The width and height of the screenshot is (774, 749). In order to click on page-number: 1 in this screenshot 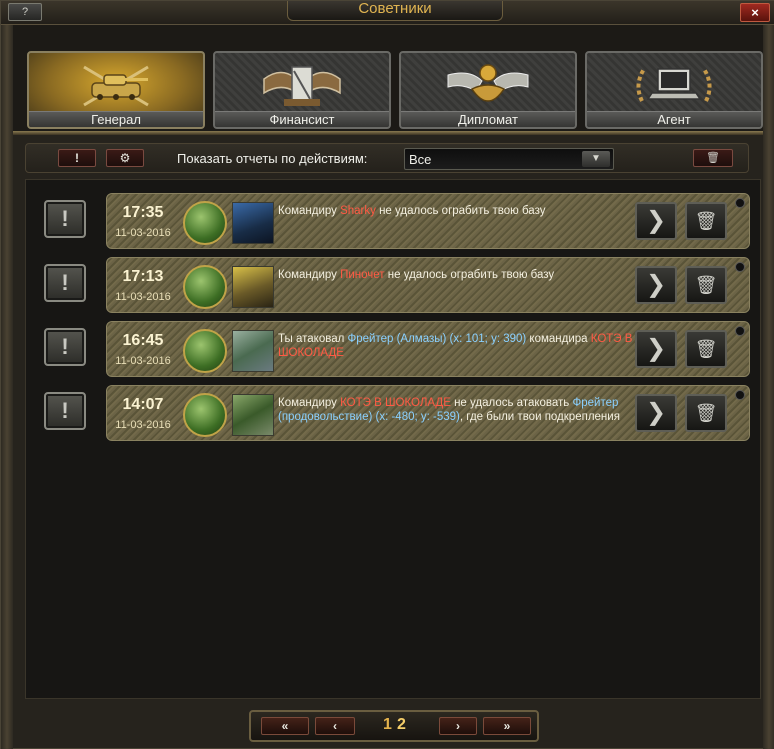, I will do `click(387, 725)`.